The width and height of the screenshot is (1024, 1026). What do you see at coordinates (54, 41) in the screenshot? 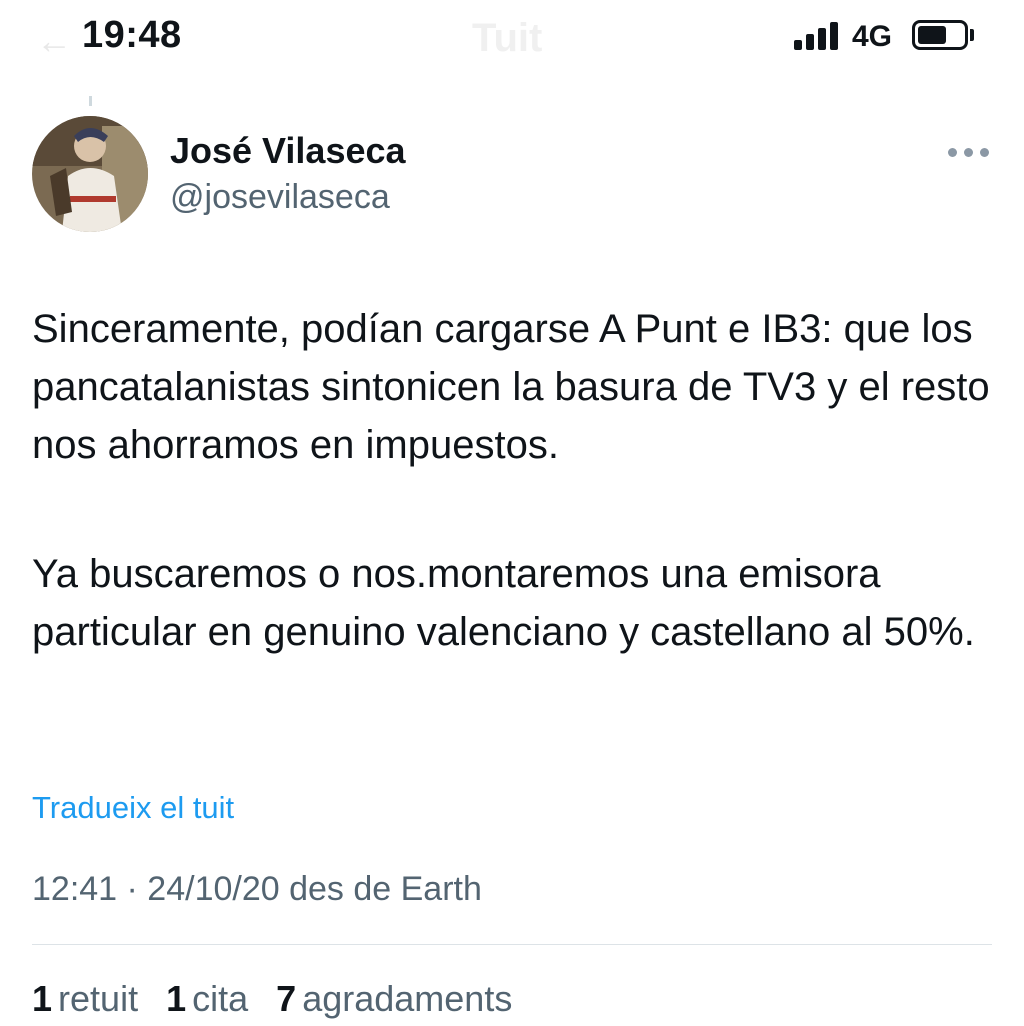
I see `back-arrow-icon: ←` at bounding box center [54, 41].